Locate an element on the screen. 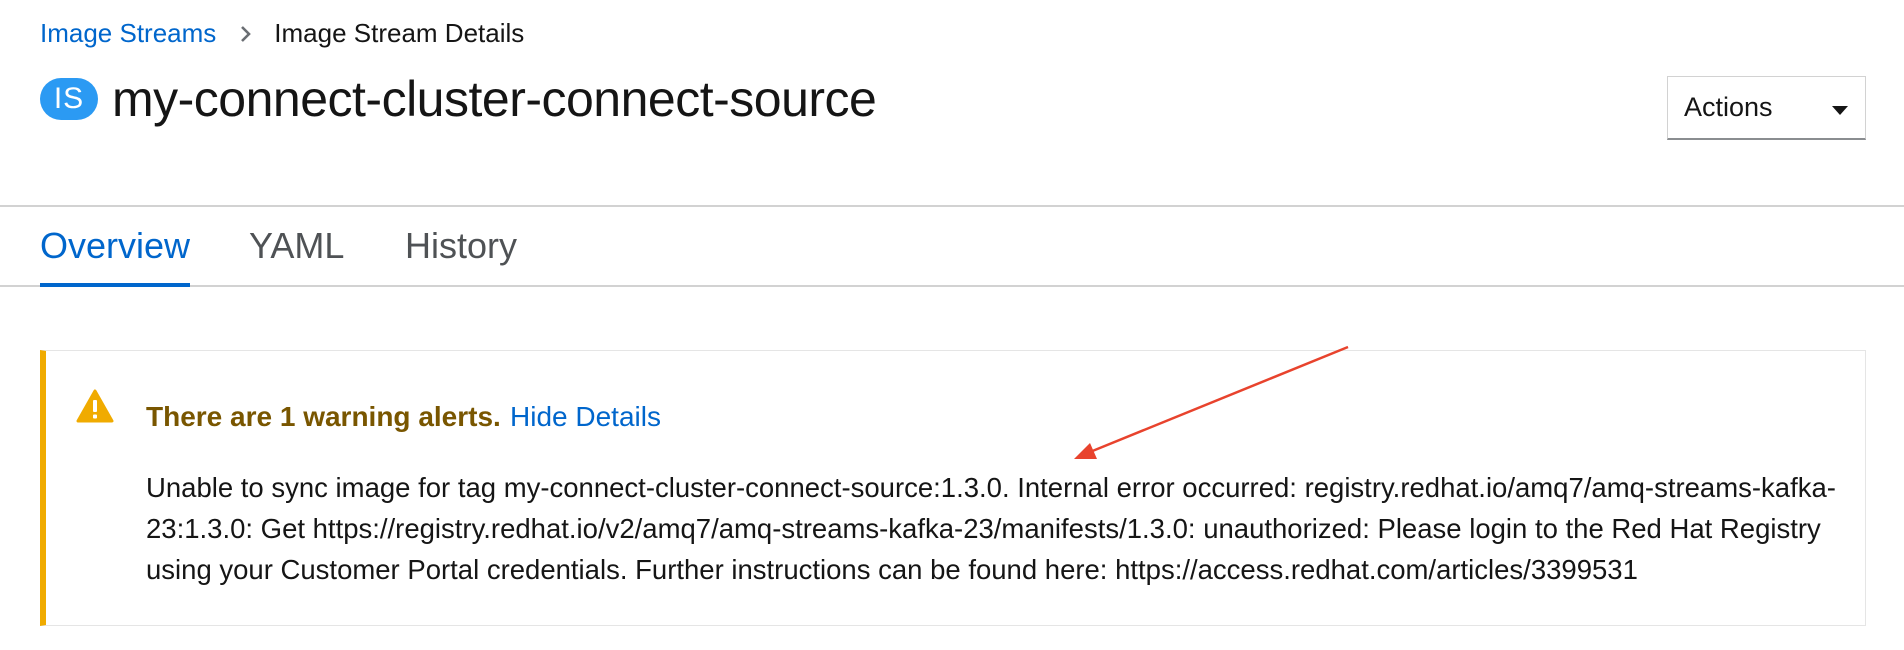  warning-triangle-icon is located at coordinates (95, 408).